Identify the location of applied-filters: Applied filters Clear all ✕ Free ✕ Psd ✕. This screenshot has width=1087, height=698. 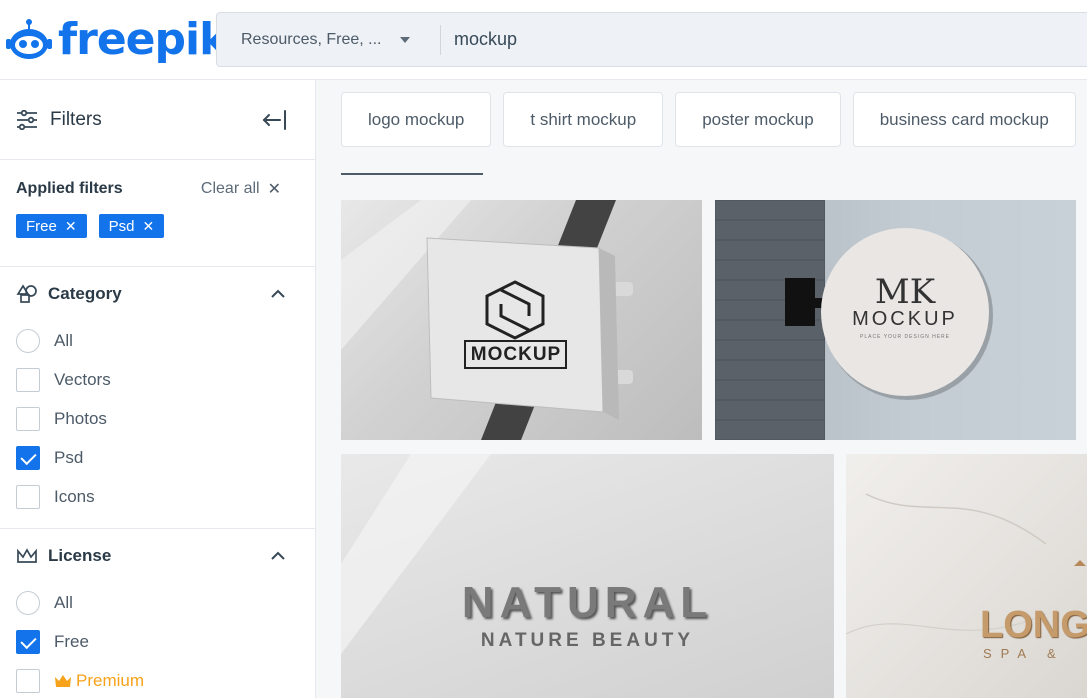
(157, 213).